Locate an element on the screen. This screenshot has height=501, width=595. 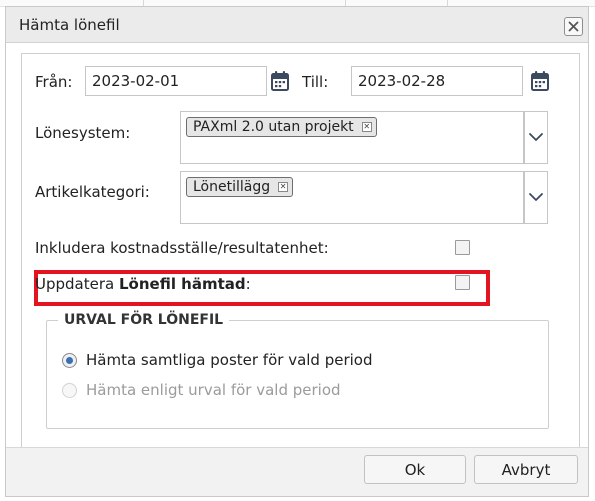
update-payroll-label: Uppdatera Lönefil hämtad: is located at coordinates (143, 284).